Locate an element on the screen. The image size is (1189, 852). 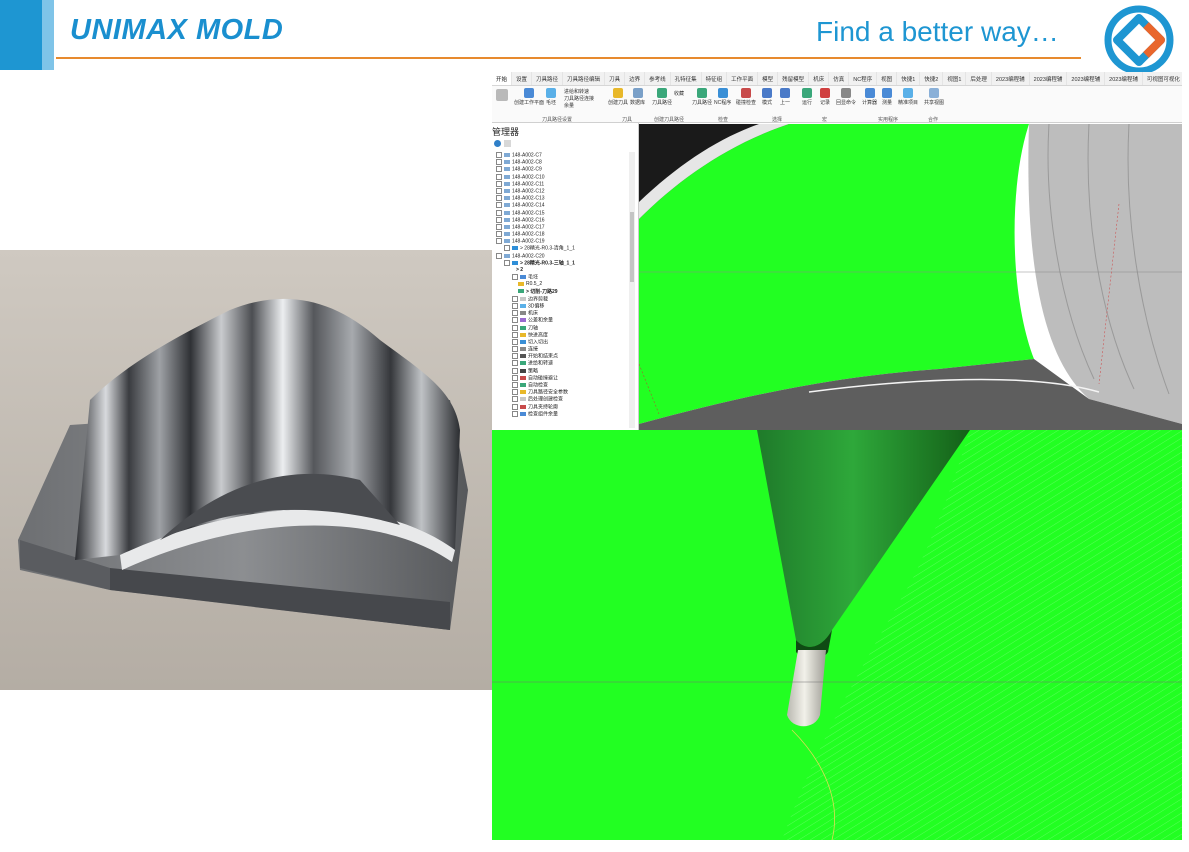
create-workplane-button: 创建工作平面 is located at coordinates (529, 97).